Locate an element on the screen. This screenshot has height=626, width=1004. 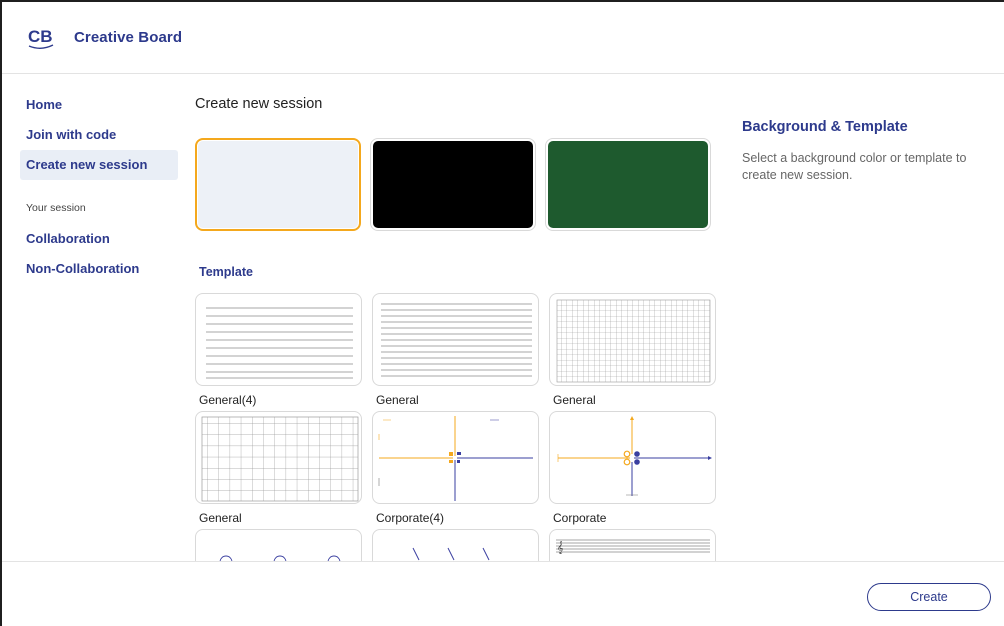
coarse-grid-template-icon is located at coordinates (278, 457).